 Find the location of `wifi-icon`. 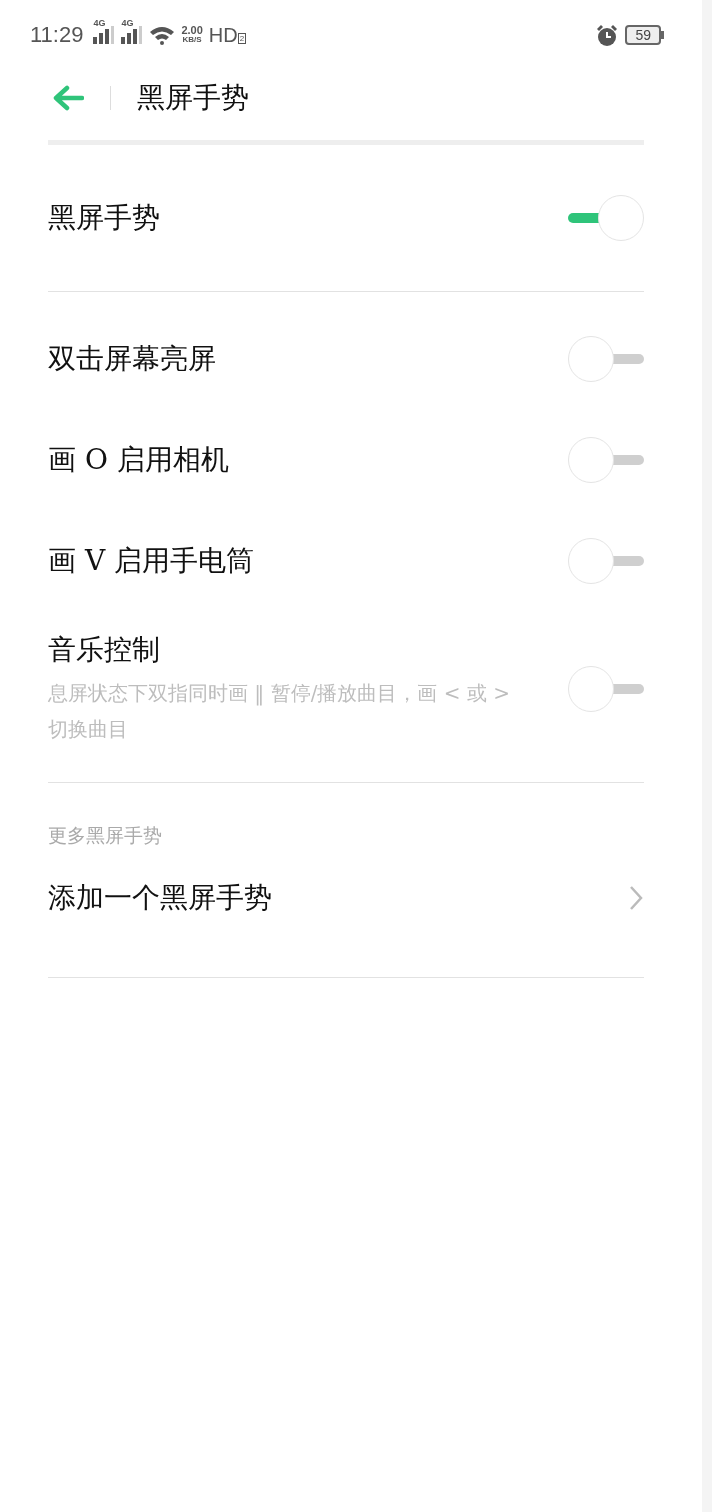

wifi-icon is located at coordinates (162, 35).